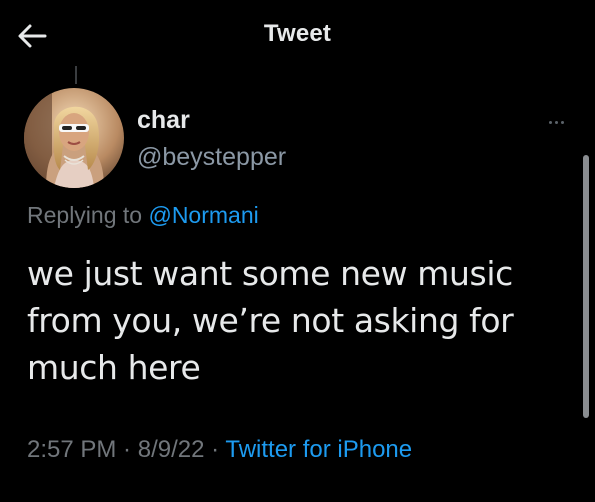 This screenshot has height=502, width=595. I want to click on more-options-button, so click(556, 122).